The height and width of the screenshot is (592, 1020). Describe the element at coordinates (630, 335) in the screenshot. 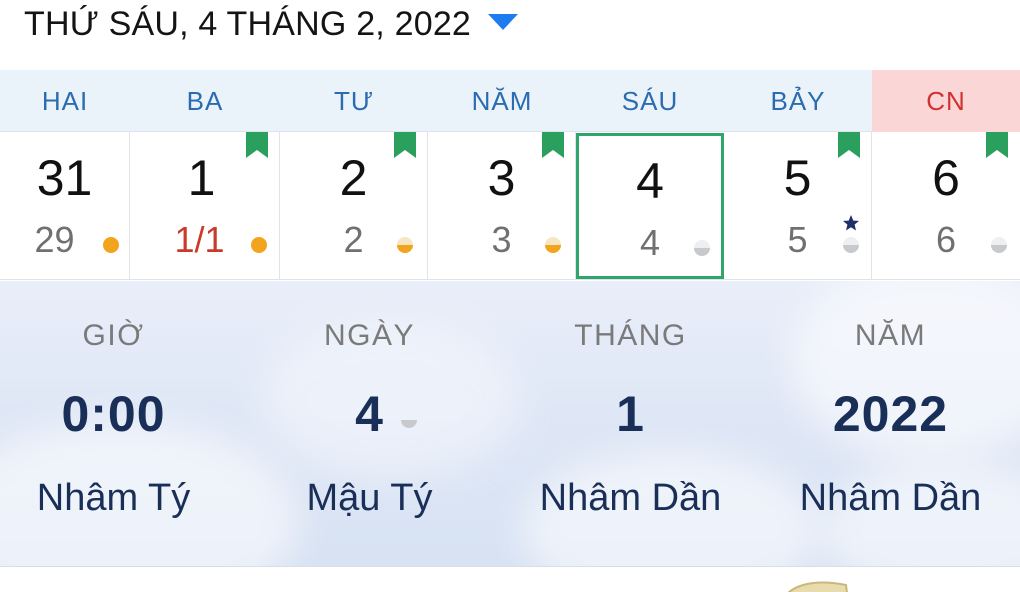

I see `month-label: THÁNG` at that location.